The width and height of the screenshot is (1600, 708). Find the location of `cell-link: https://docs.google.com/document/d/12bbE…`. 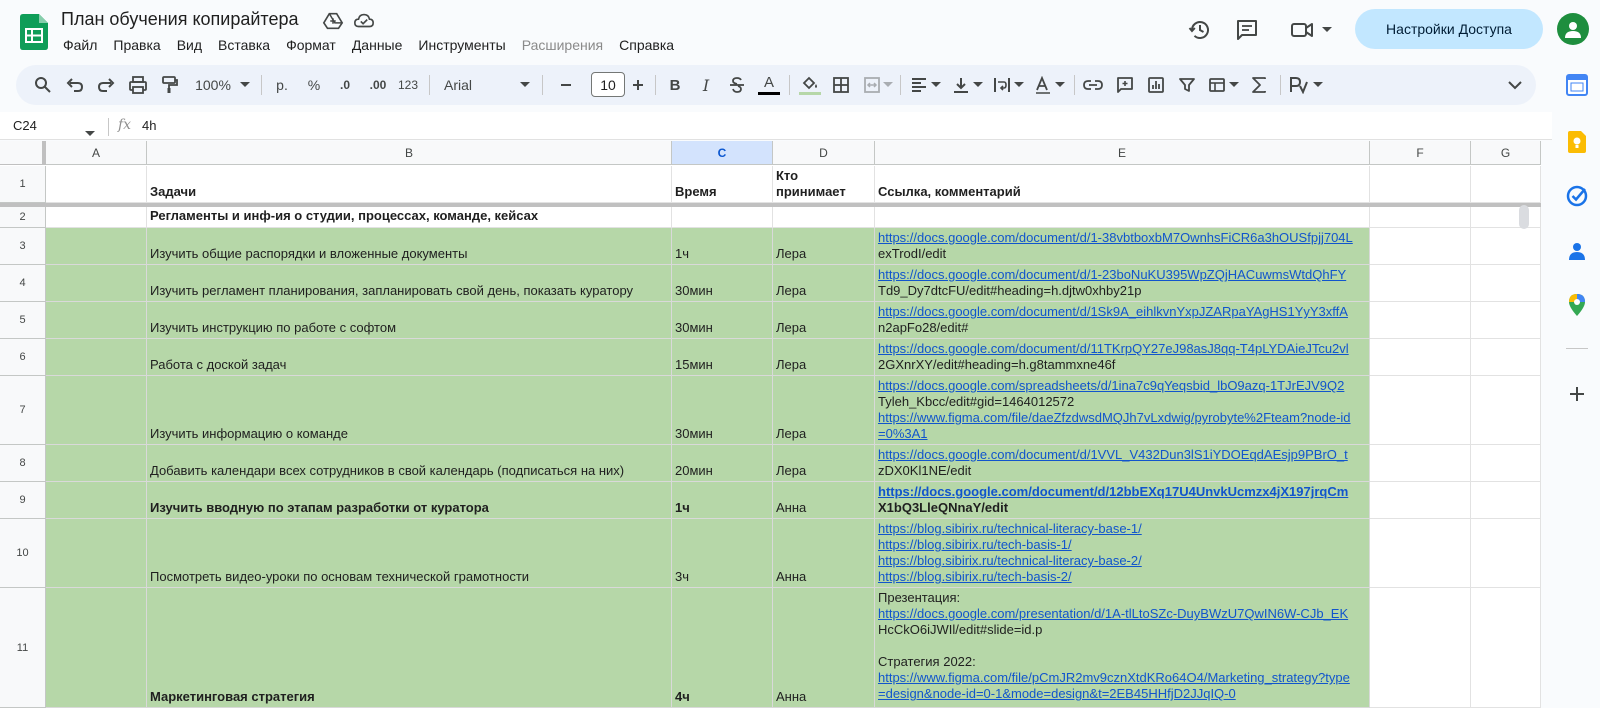

cell-link: https://docs.google.com/document/d/12bbE… is located at coordinates (1122, 492).